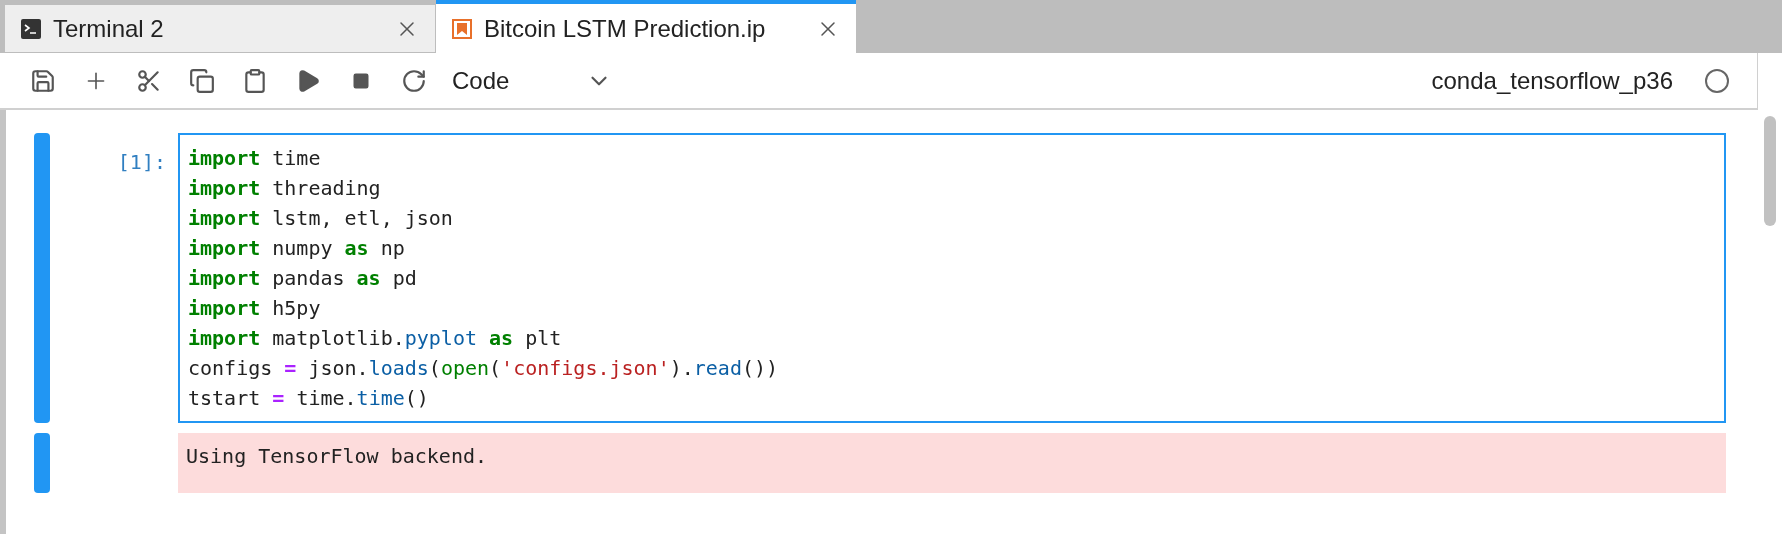 Image resolution: width=1782 pixels, height=534 pixels. What do you see at coordinates (31, 28) in the screenshot?
I see `terminal-icon` at bounding box center [31, 28].